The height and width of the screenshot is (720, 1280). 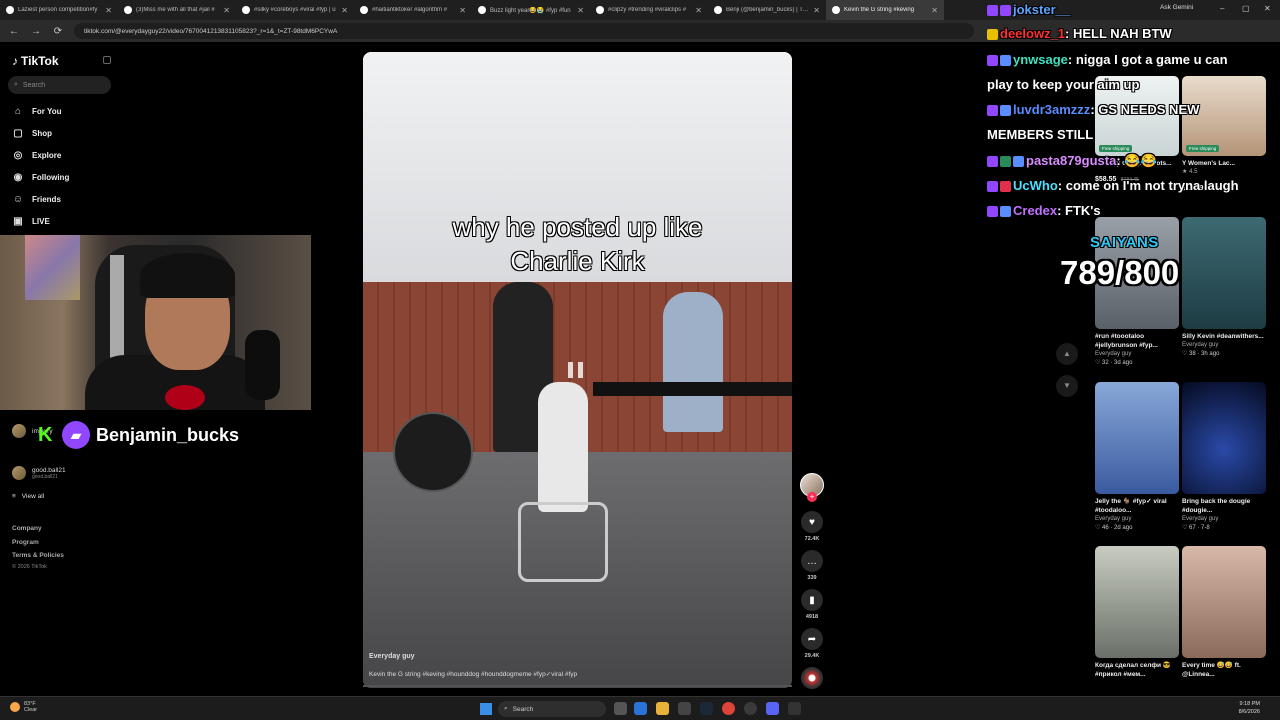 I want to click on webcam-overlay, so click(x=155, y=322).